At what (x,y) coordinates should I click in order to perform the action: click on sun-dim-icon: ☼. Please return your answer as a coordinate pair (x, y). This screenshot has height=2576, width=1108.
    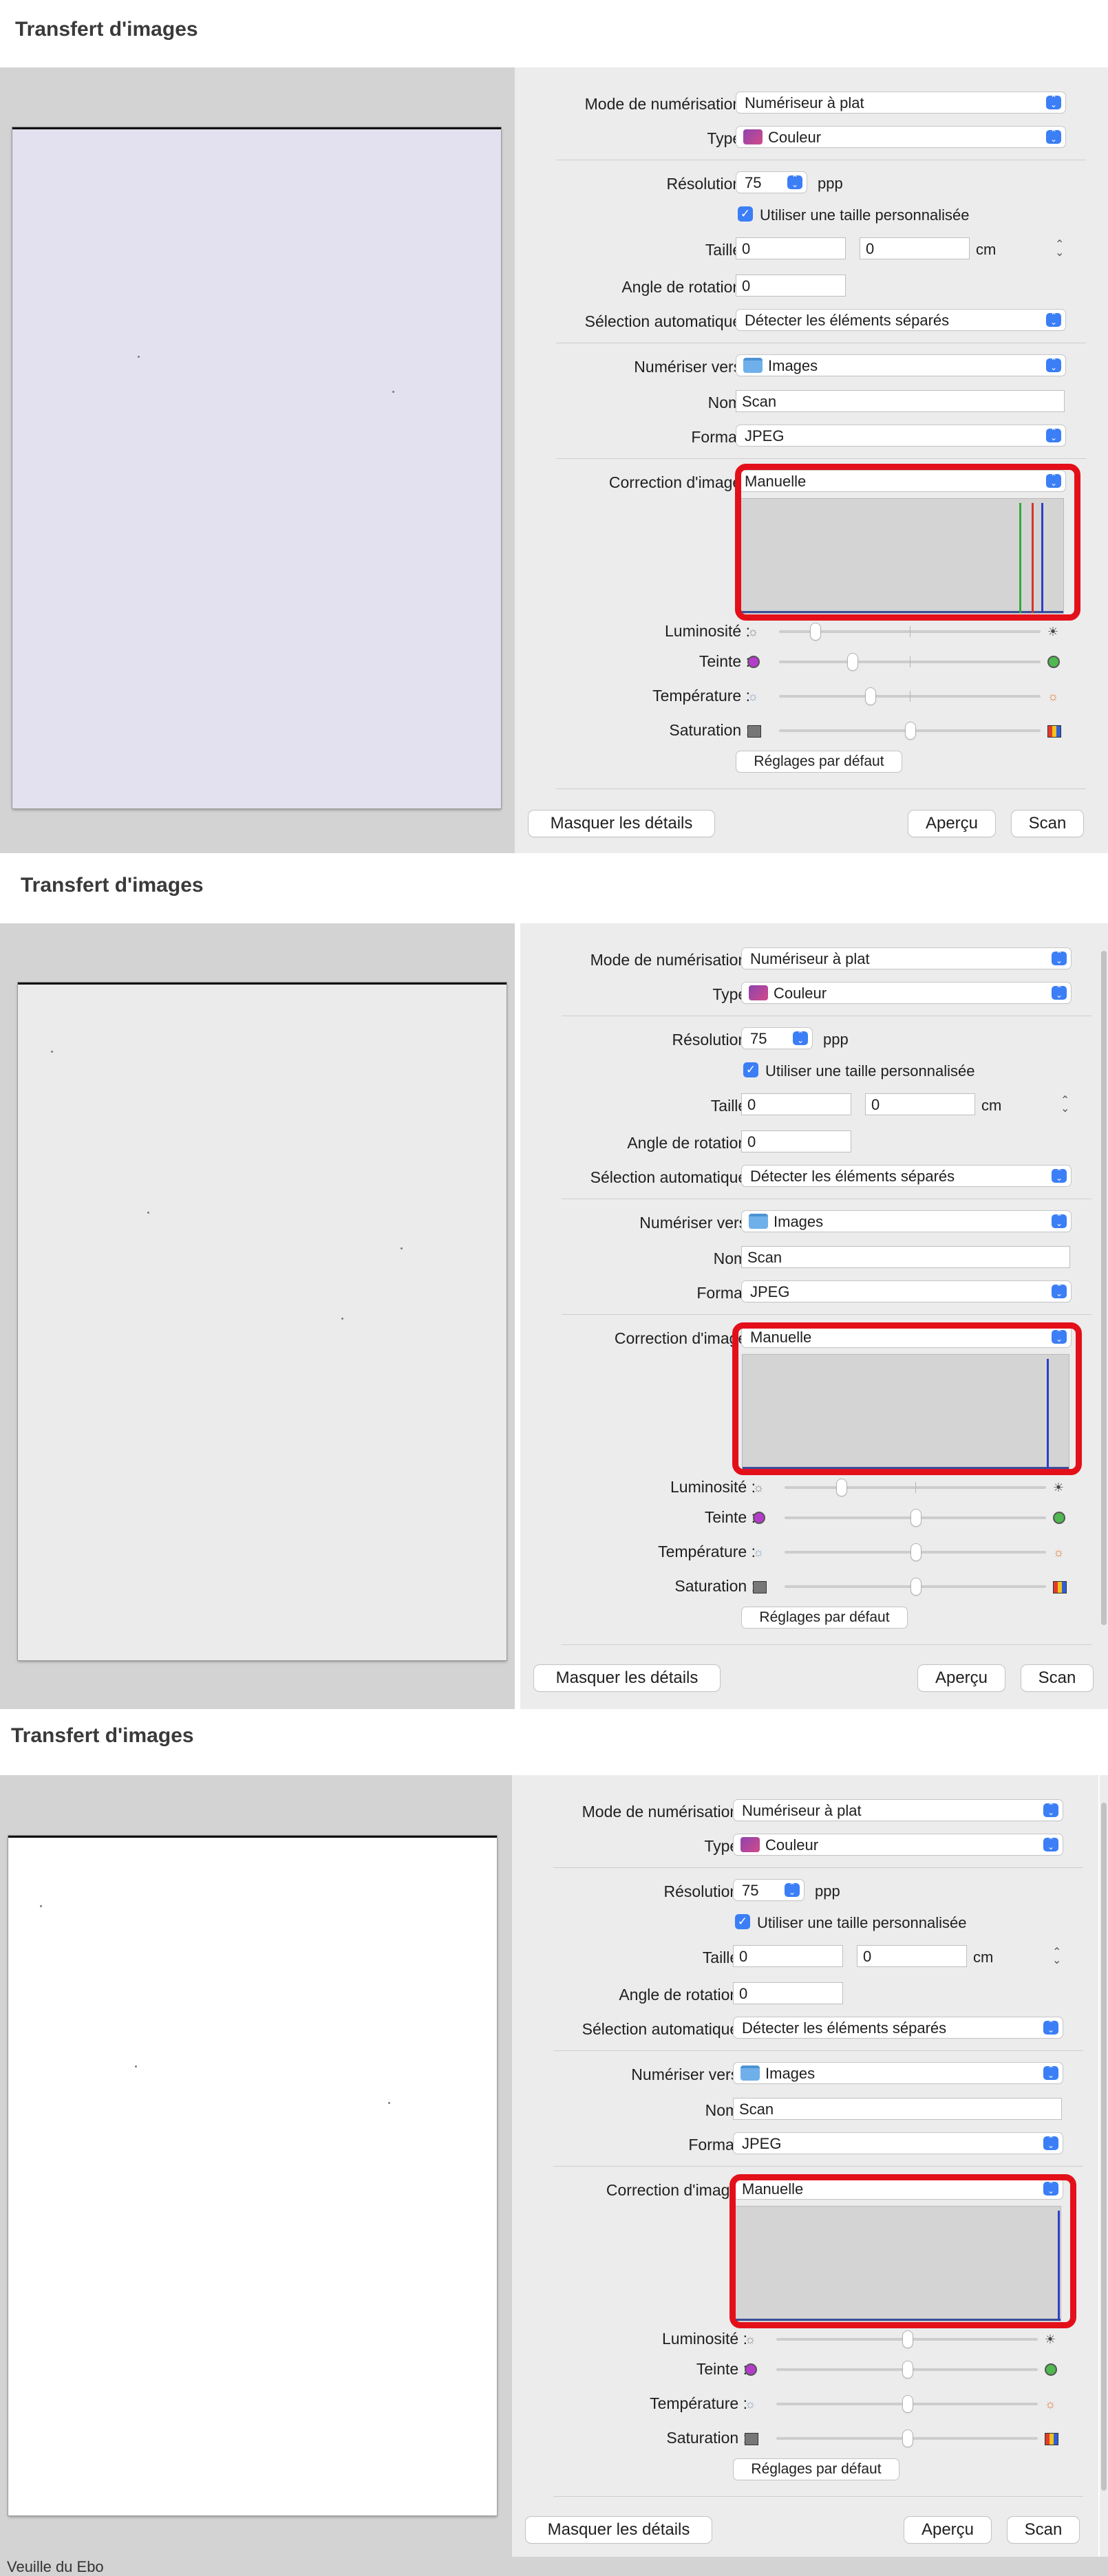
    Looking at the image, I should click on (750, 2339).